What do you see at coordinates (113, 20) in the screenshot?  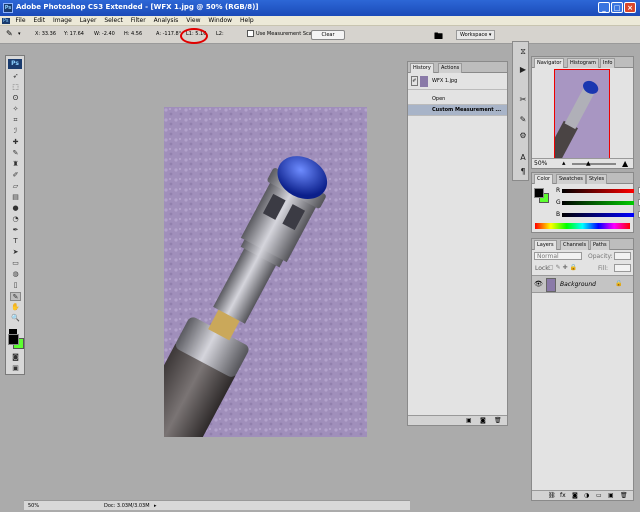 I see `menu-select: Select` at bounding box center [113, 20].